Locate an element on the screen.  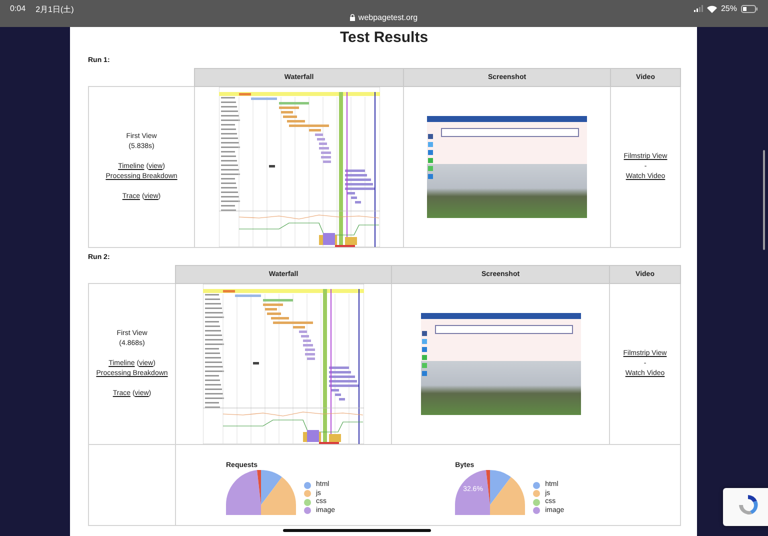
lock-icon is located at coordinates (353, 17).